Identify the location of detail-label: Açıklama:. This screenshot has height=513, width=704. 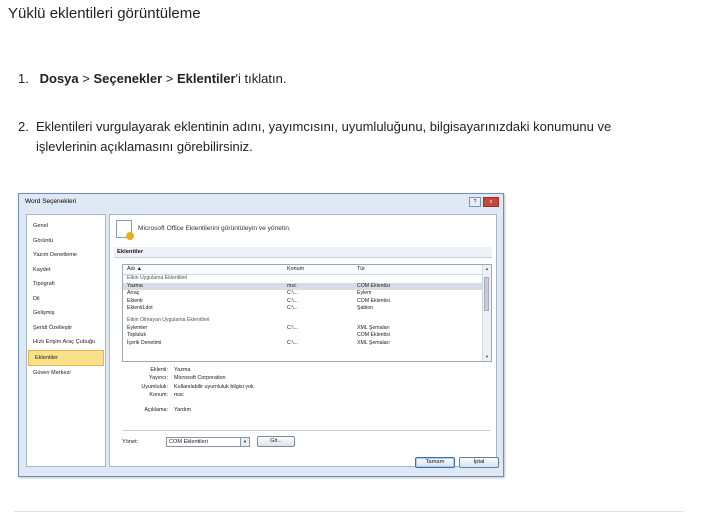
(156, 409).